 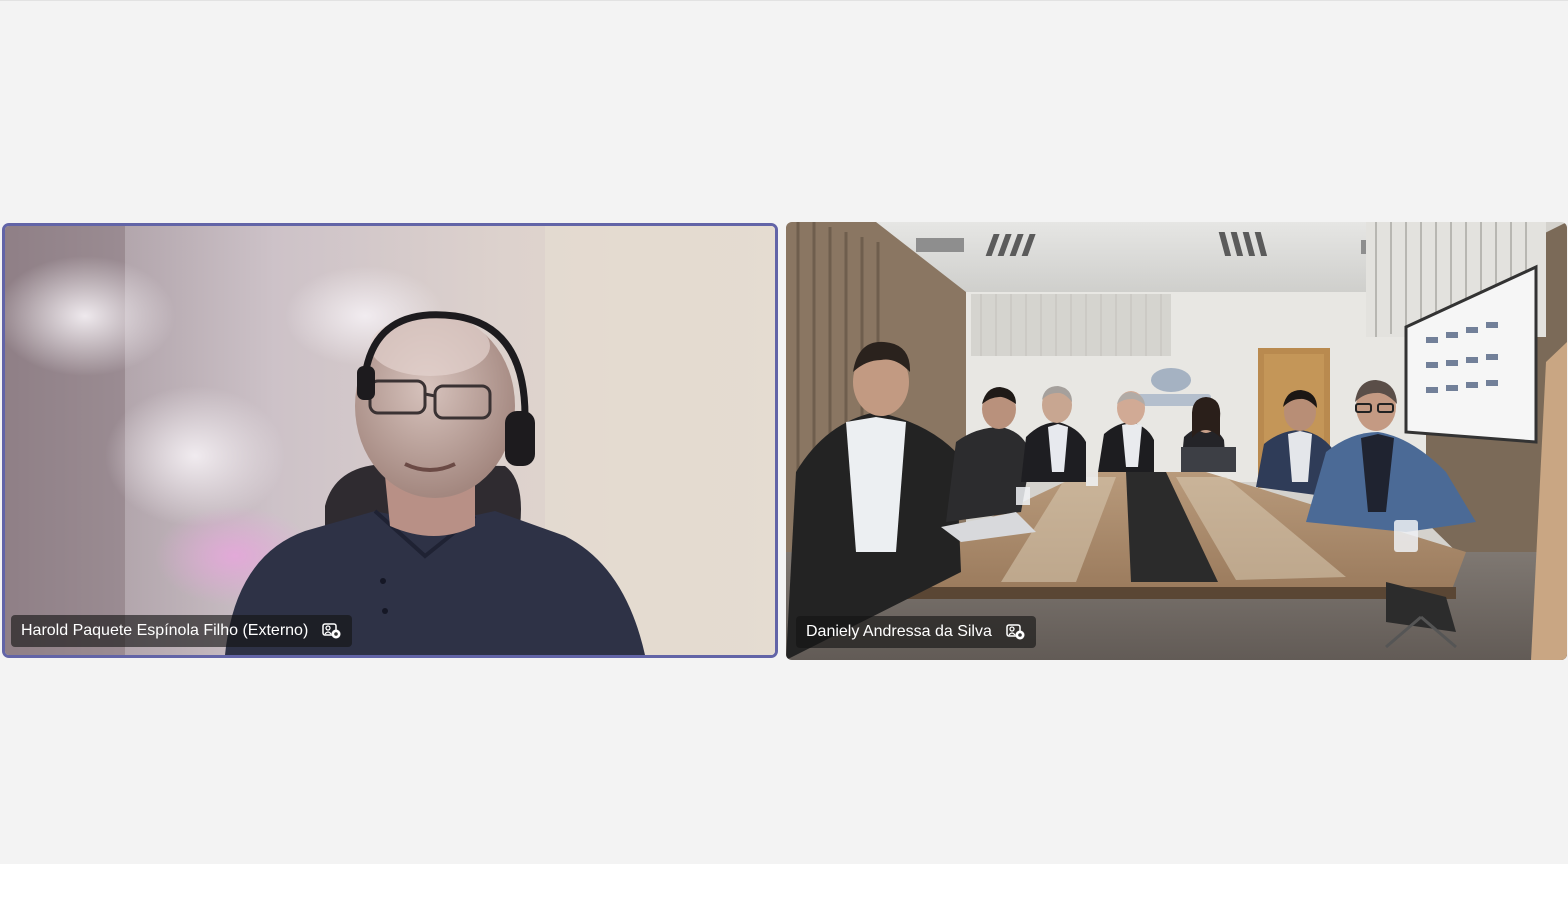 I want to click on bottom-strip, so click(x=784, y=882).